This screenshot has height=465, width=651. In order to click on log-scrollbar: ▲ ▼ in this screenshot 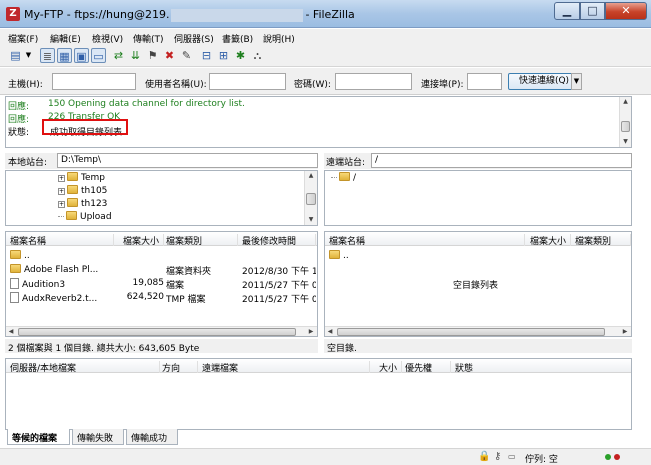, I will do `click(625, 122)`.